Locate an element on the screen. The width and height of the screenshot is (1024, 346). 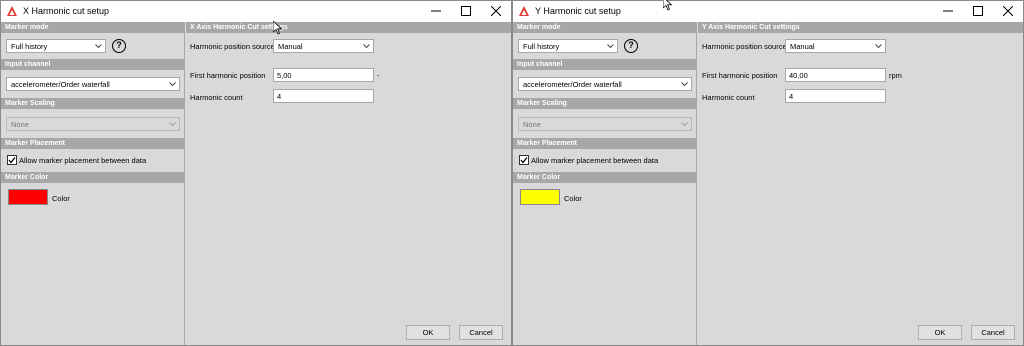
window-title: Y Harmonic cut setup is located at coordinates (578, 11).